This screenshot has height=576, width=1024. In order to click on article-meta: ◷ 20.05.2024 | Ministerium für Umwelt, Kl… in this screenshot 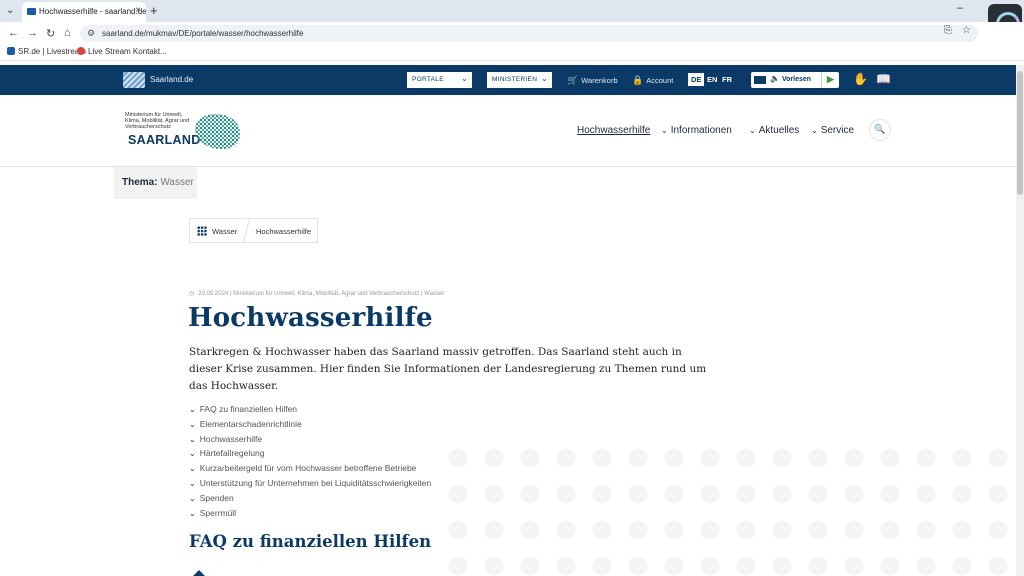, I will do `click(317, 294)`.